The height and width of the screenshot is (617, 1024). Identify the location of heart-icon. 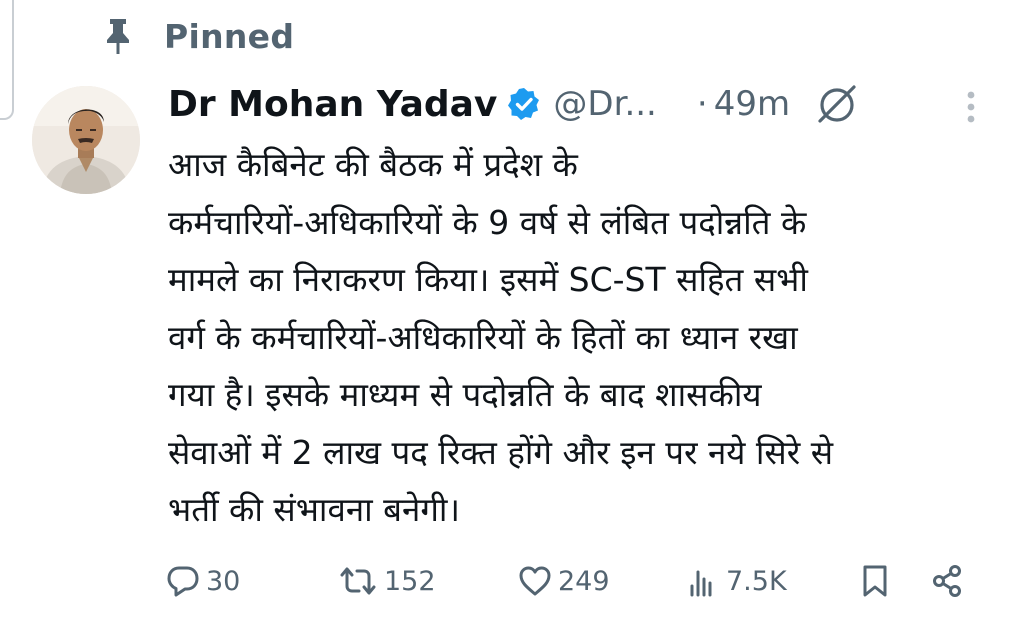
(535, 581).